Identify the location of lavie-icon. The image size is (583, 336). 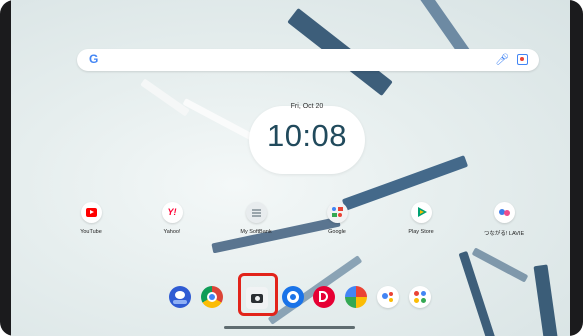
(504, 212).